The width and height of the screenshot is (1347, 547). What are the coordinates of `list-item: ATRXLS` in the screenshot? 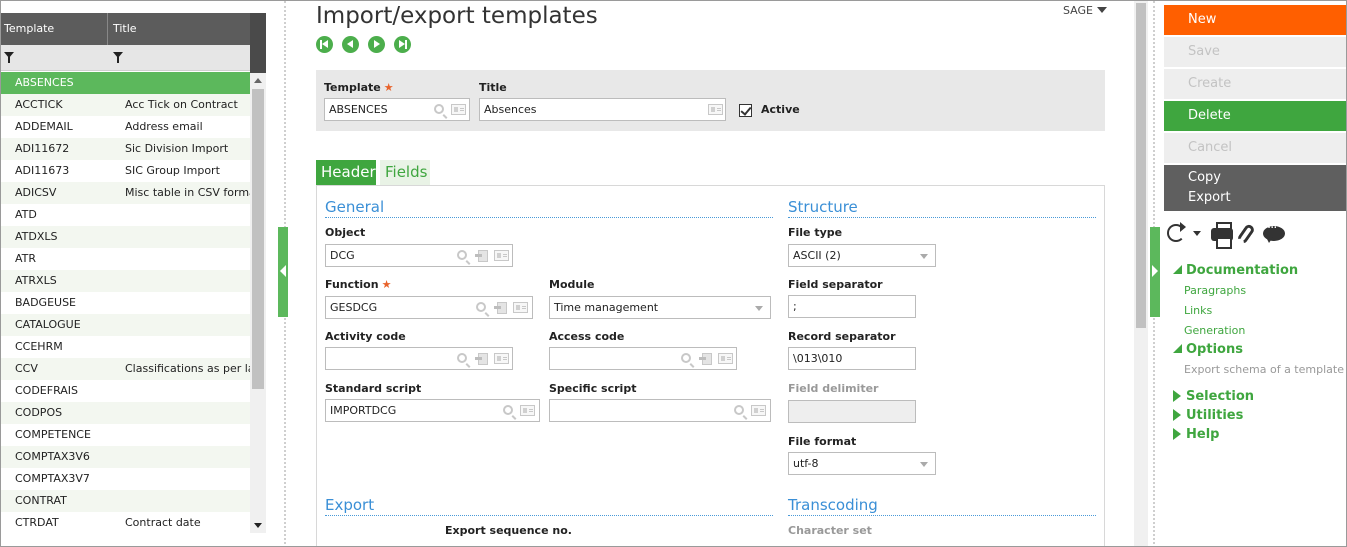 It's located at (125, 281).